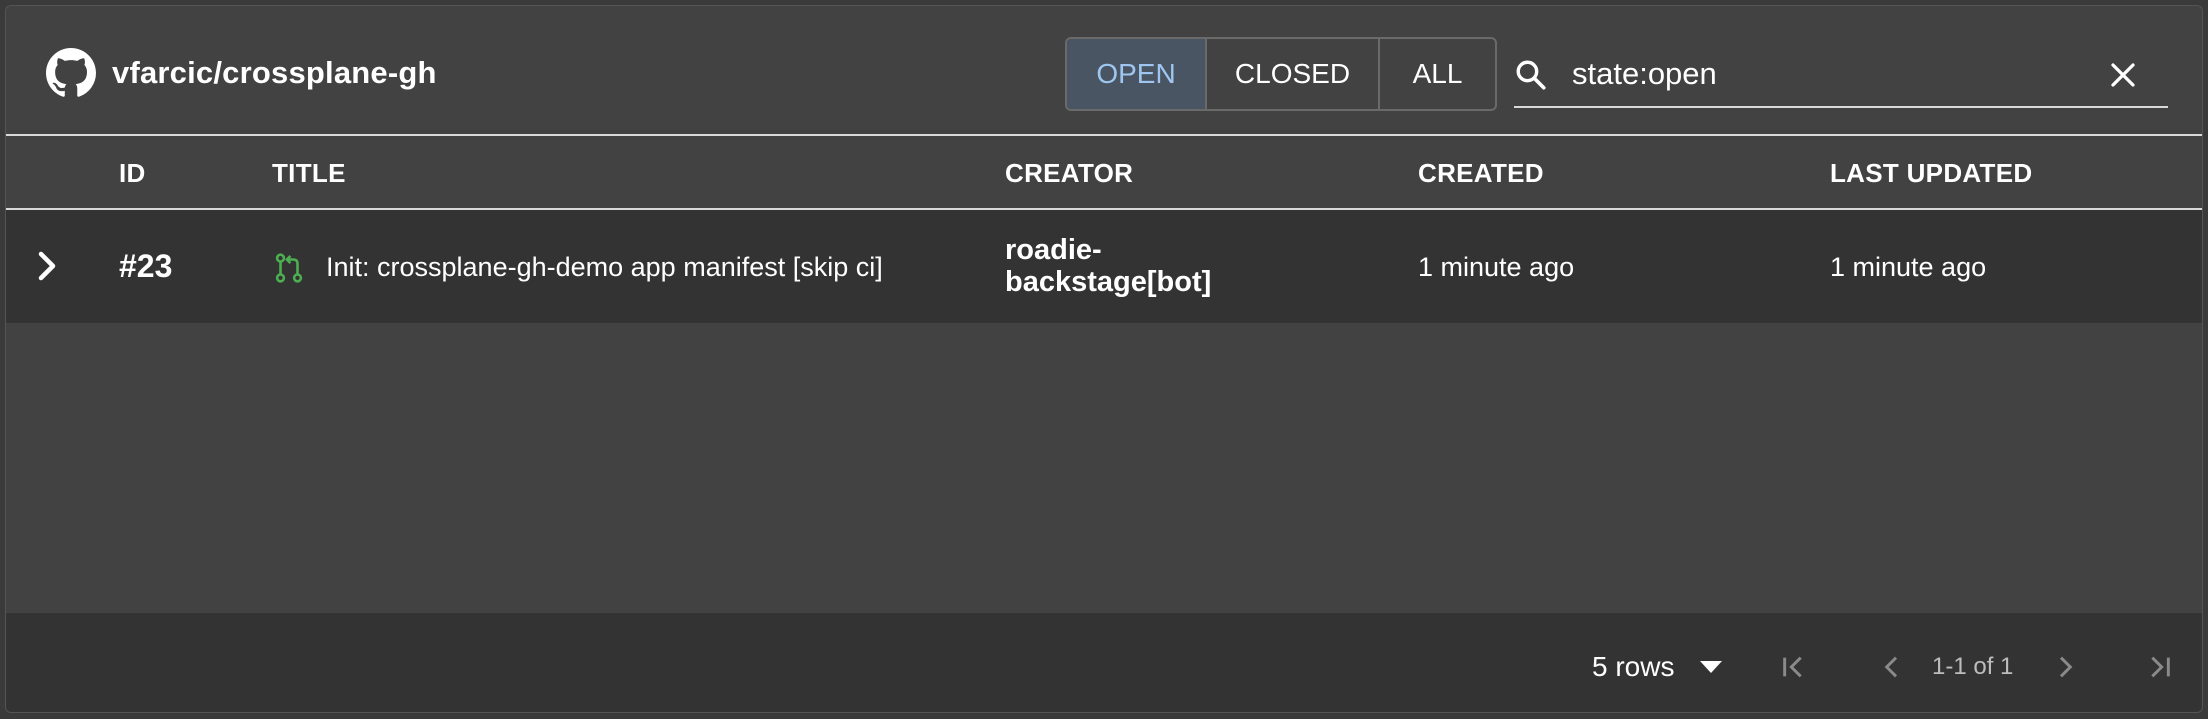 Image resolution: width=2208 pixels, height=719 pixels. What do you see at coordinates (1908, 267) in the screenshot?
I see `row-last-updated: 1 minute ago` at bounding box center [1908, 267].